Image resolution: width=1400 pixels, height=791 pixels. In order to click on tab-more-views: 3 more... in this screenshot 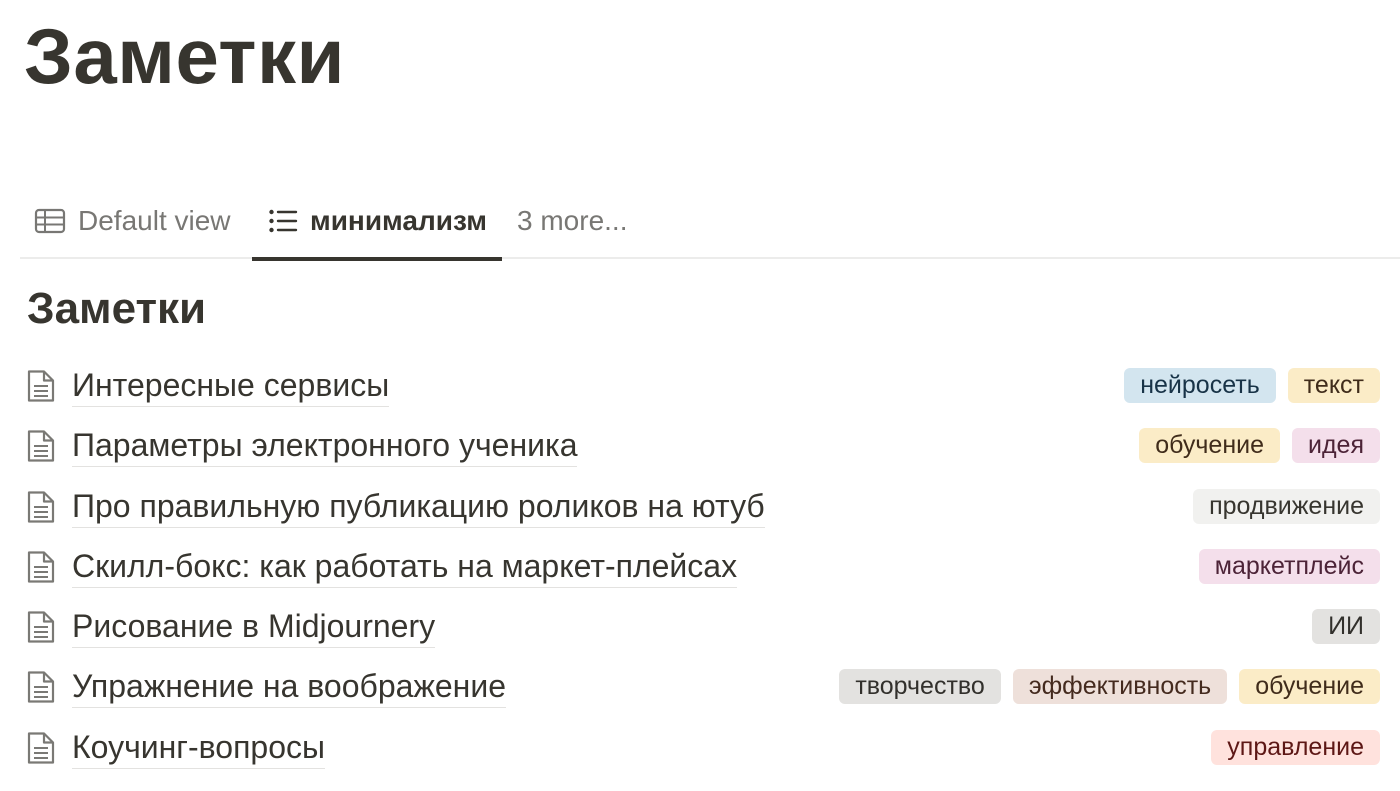, I will do `click(572, 220)`.